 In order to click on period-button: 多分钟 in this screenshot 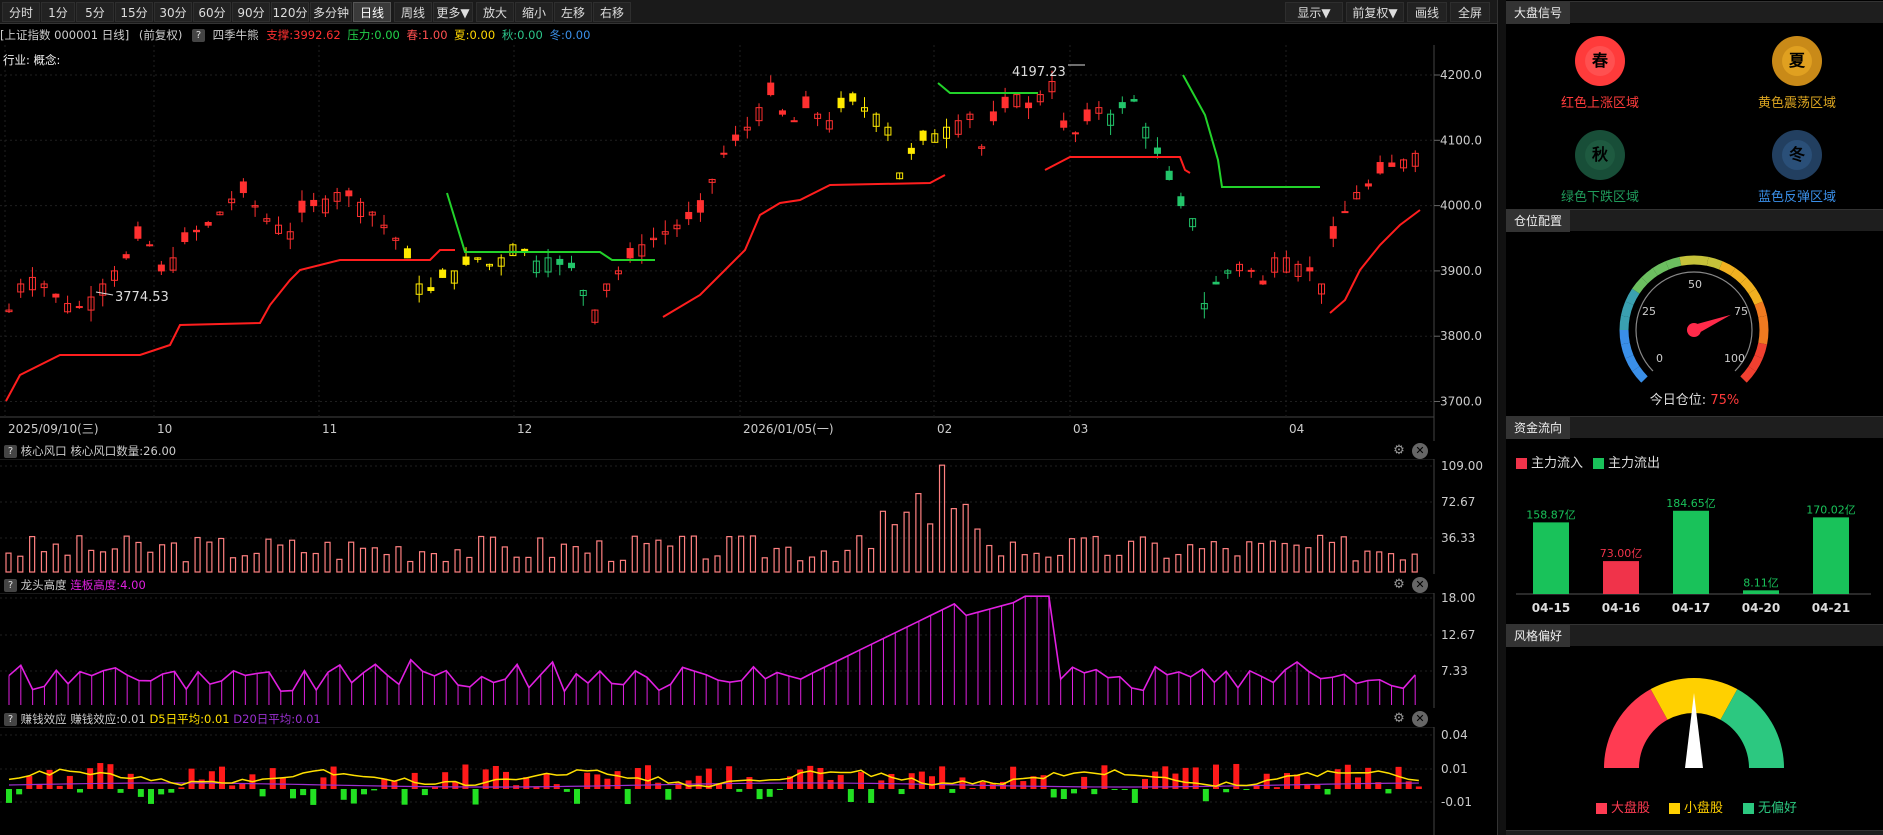, I will do `click(331, 12)`.